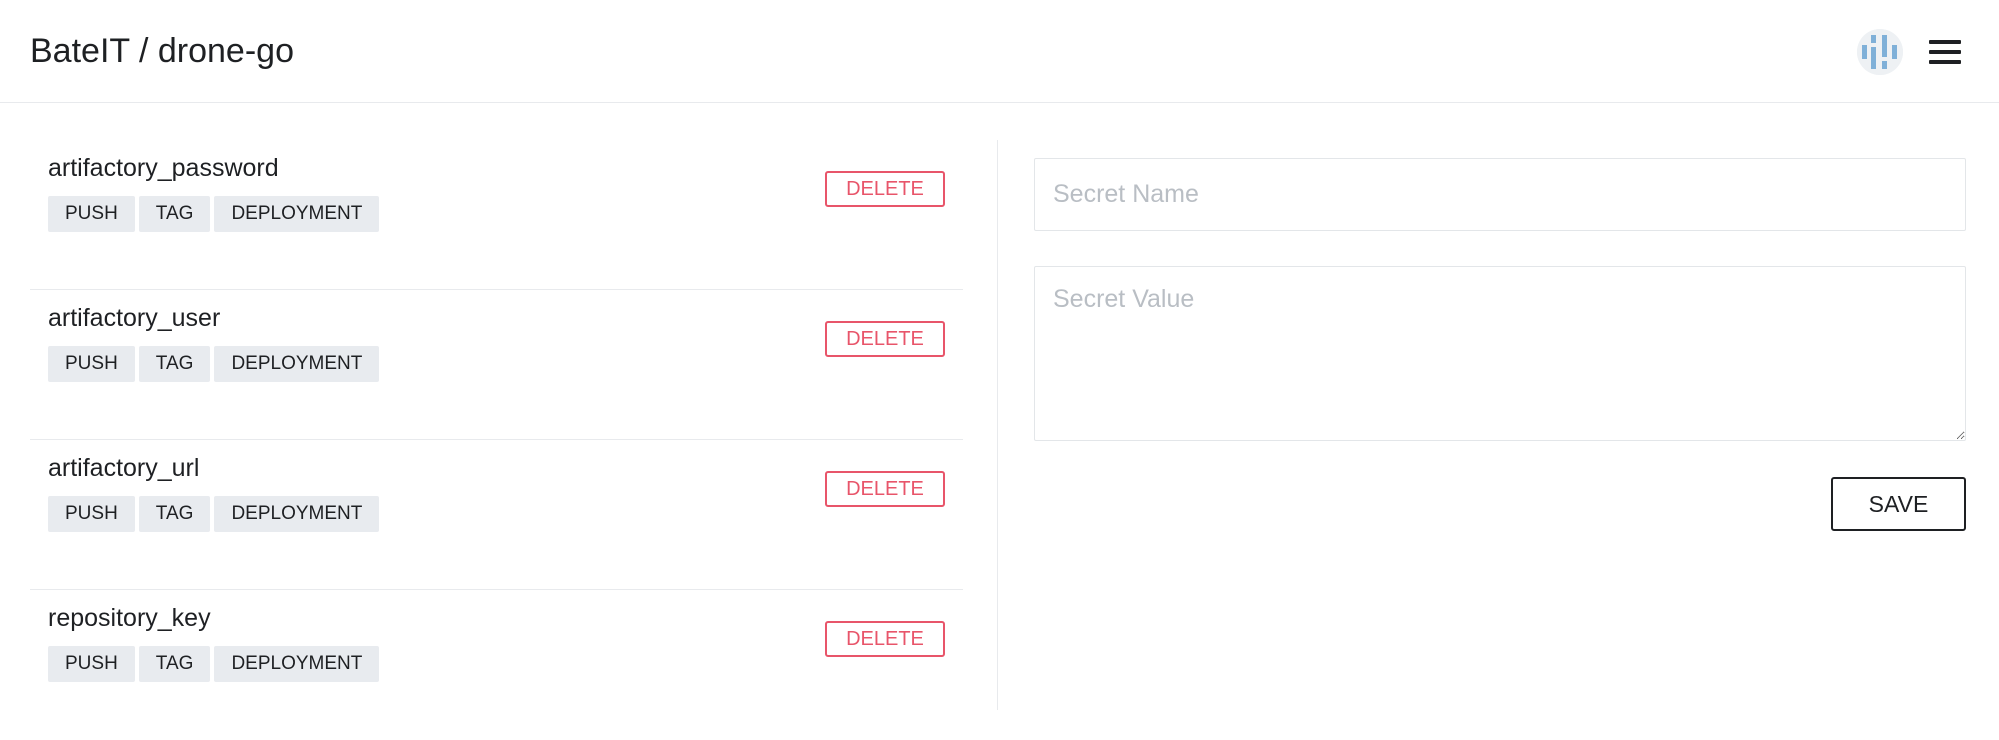 Image resolution: width=1999 pixels, height=740 pixels. Describe the element at coordinates (1898, 504) in the screenshot. I see `save-button: SAVE` at that location.